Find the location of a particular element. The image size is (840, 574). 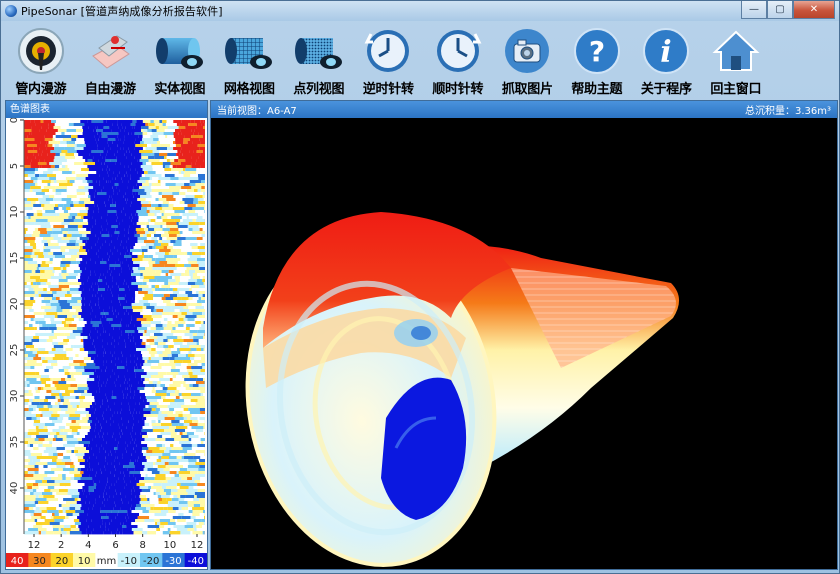

toolbar-point-view-button: 点列视图 is located at coordinates (319, 59).